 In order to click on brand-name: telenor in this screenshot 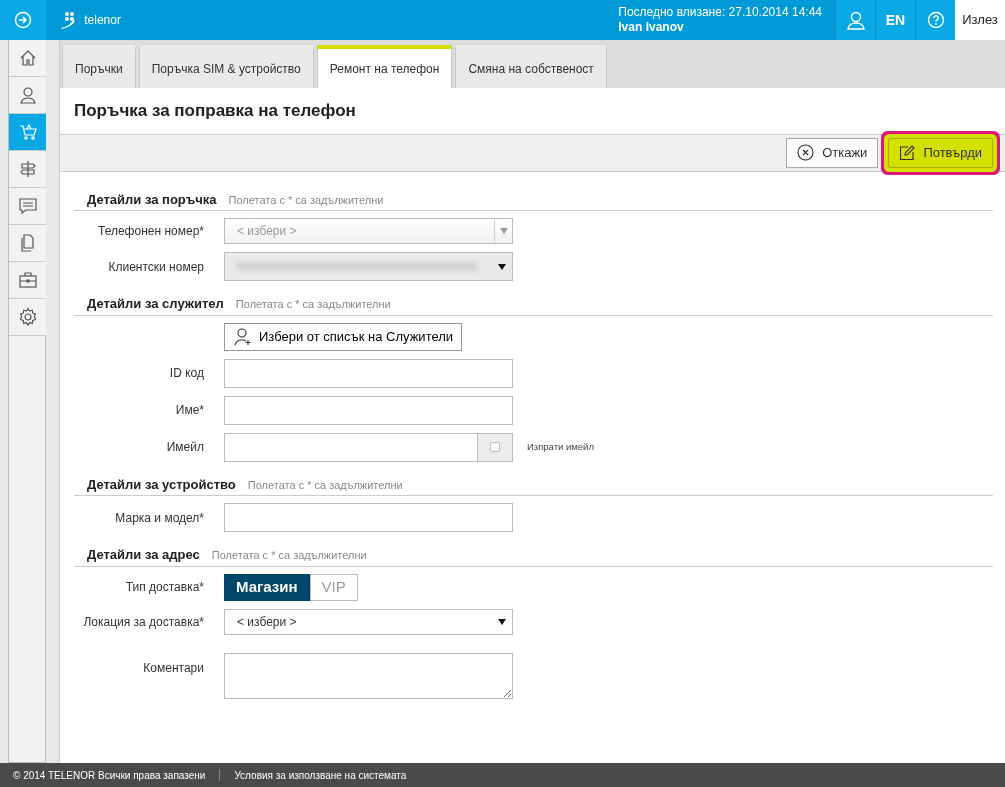, I will do `click(102, 20)`.